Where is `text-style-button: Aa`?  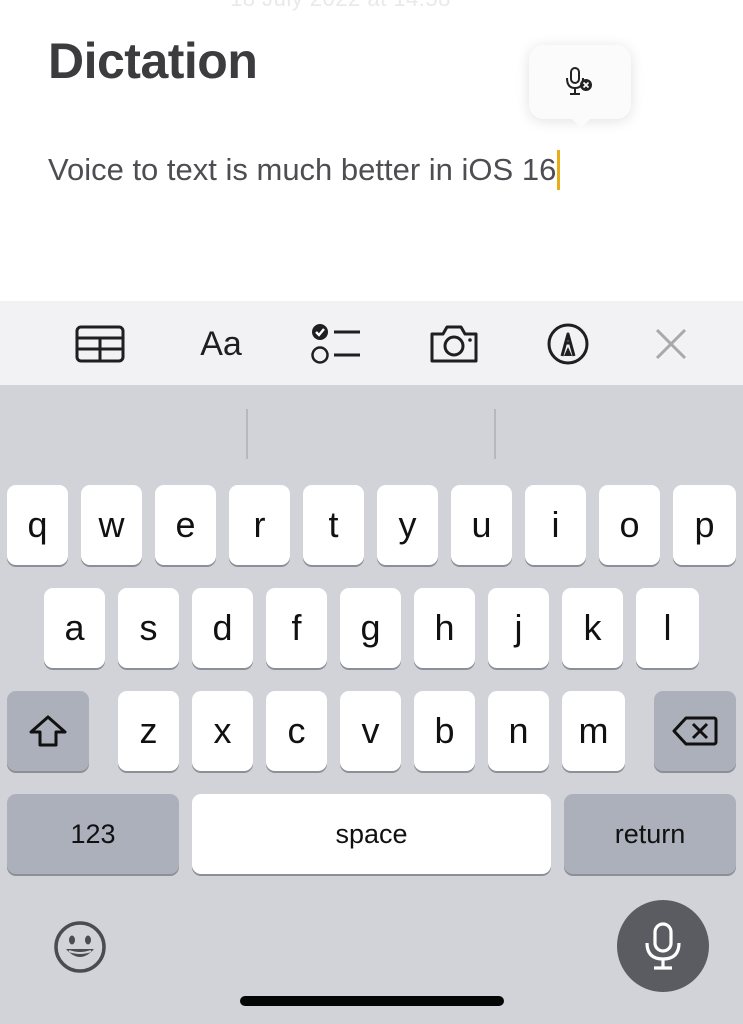 text-style-button: Aa is located at coordinates (221, 344).